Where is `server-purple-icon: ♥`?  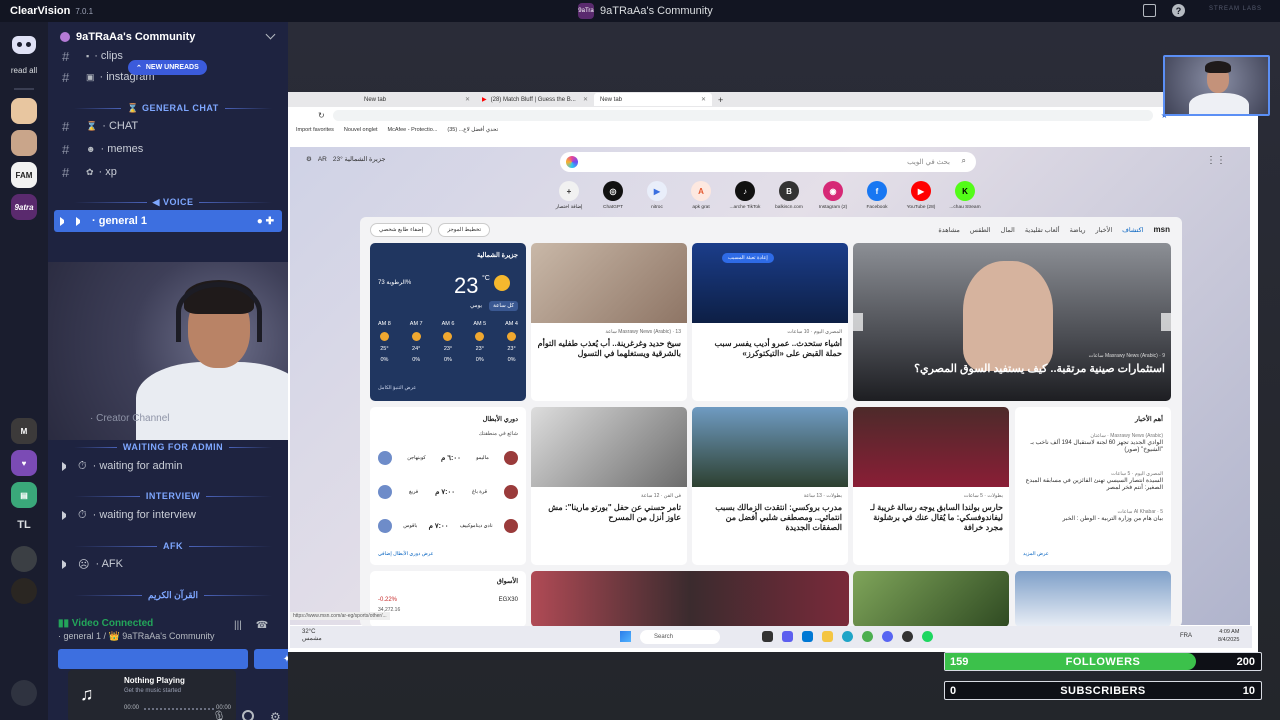
server-purple-icon: ♥ is located at coordinates (24, 463).